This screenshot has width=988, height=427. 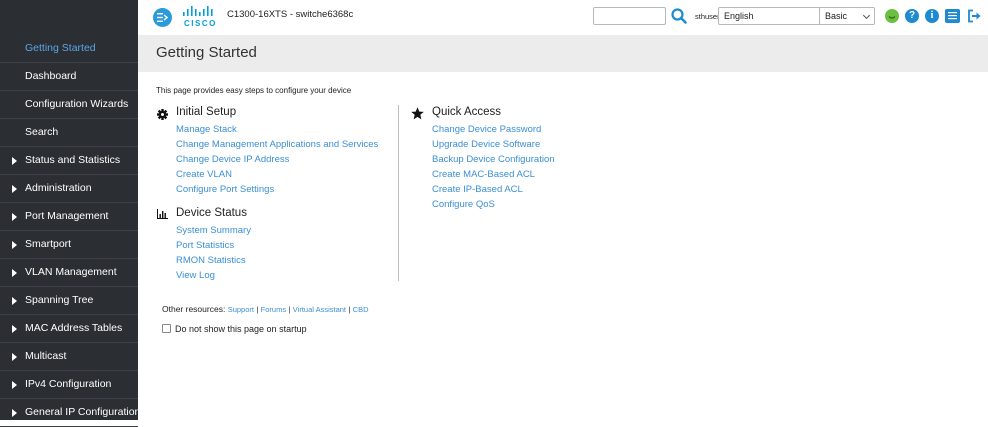 What do you see at coordinates (206, 112) in the screenshot?
I see `initial-setup-title: Initial Setup` at bounding box center [206, 112].